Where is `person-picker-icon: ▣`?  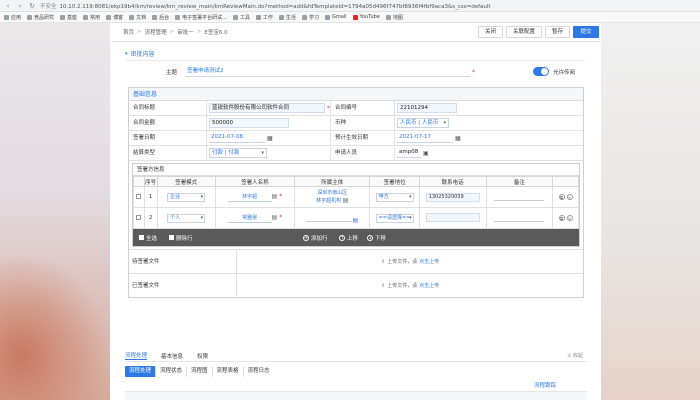 person-picker-icon: ▣ is located at coordinates (426, 153).